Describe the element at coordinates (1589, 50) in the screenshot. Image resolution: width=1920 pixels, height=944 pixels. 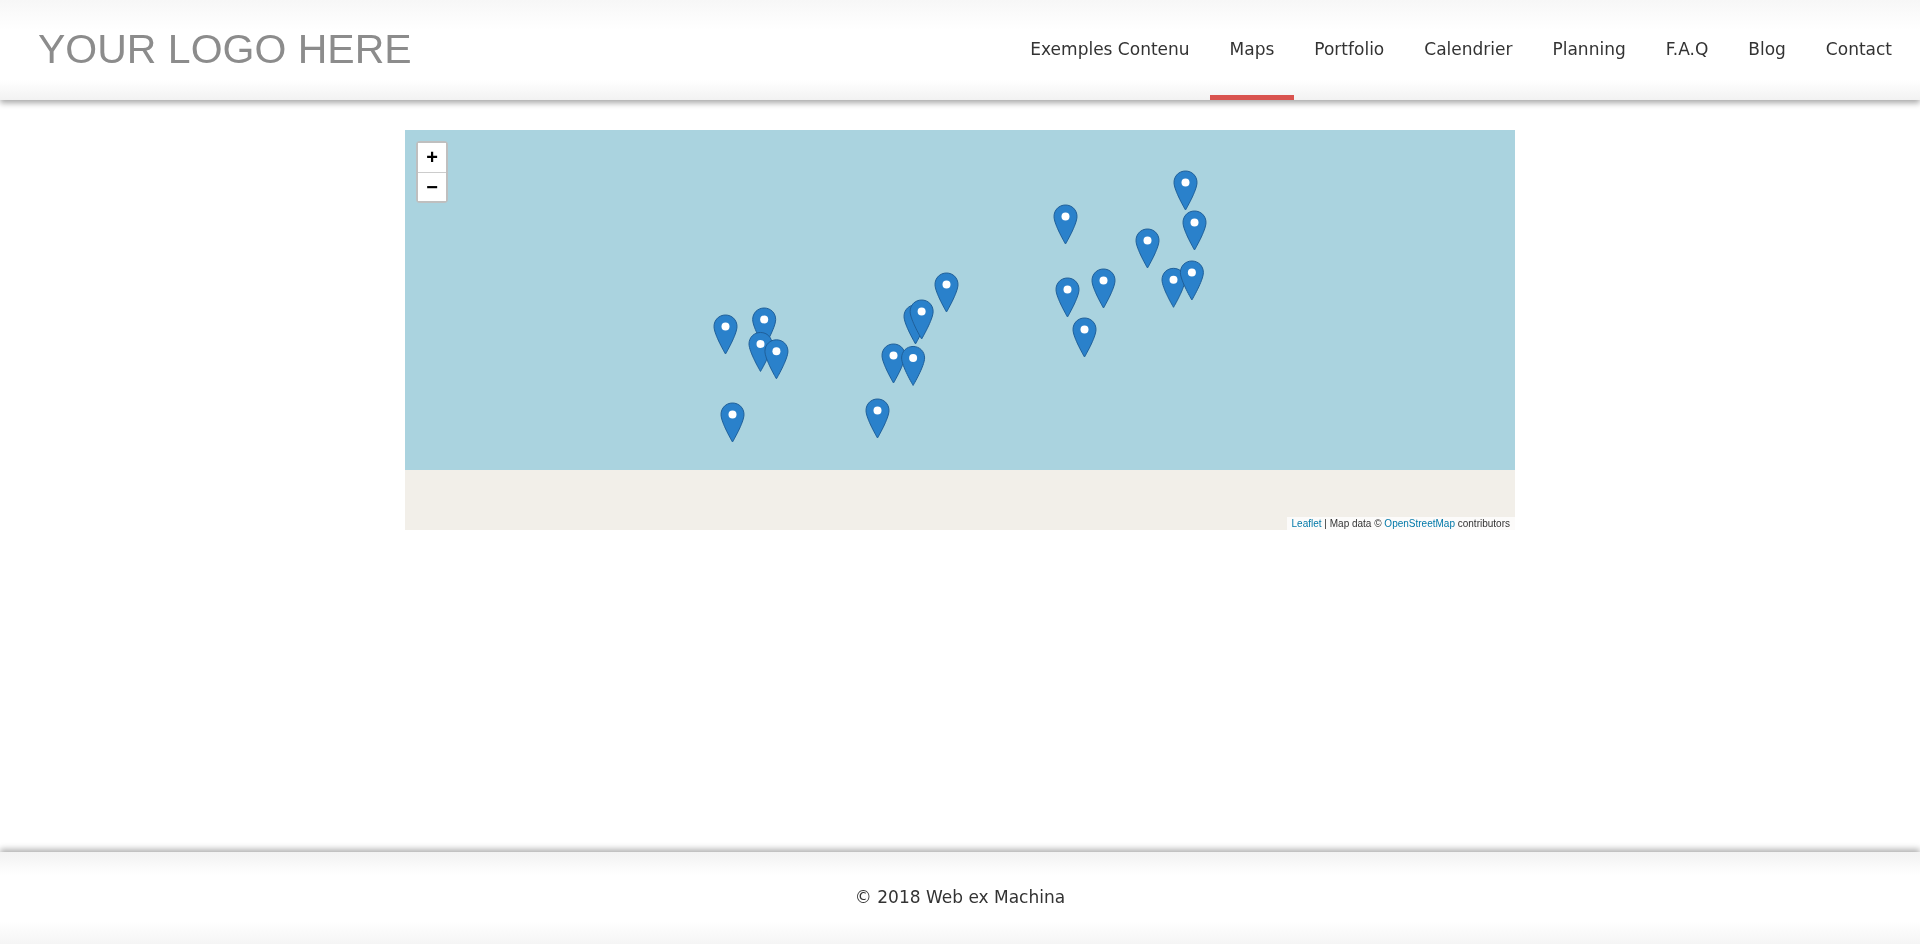
I see `nav-link: Planning` at that location.